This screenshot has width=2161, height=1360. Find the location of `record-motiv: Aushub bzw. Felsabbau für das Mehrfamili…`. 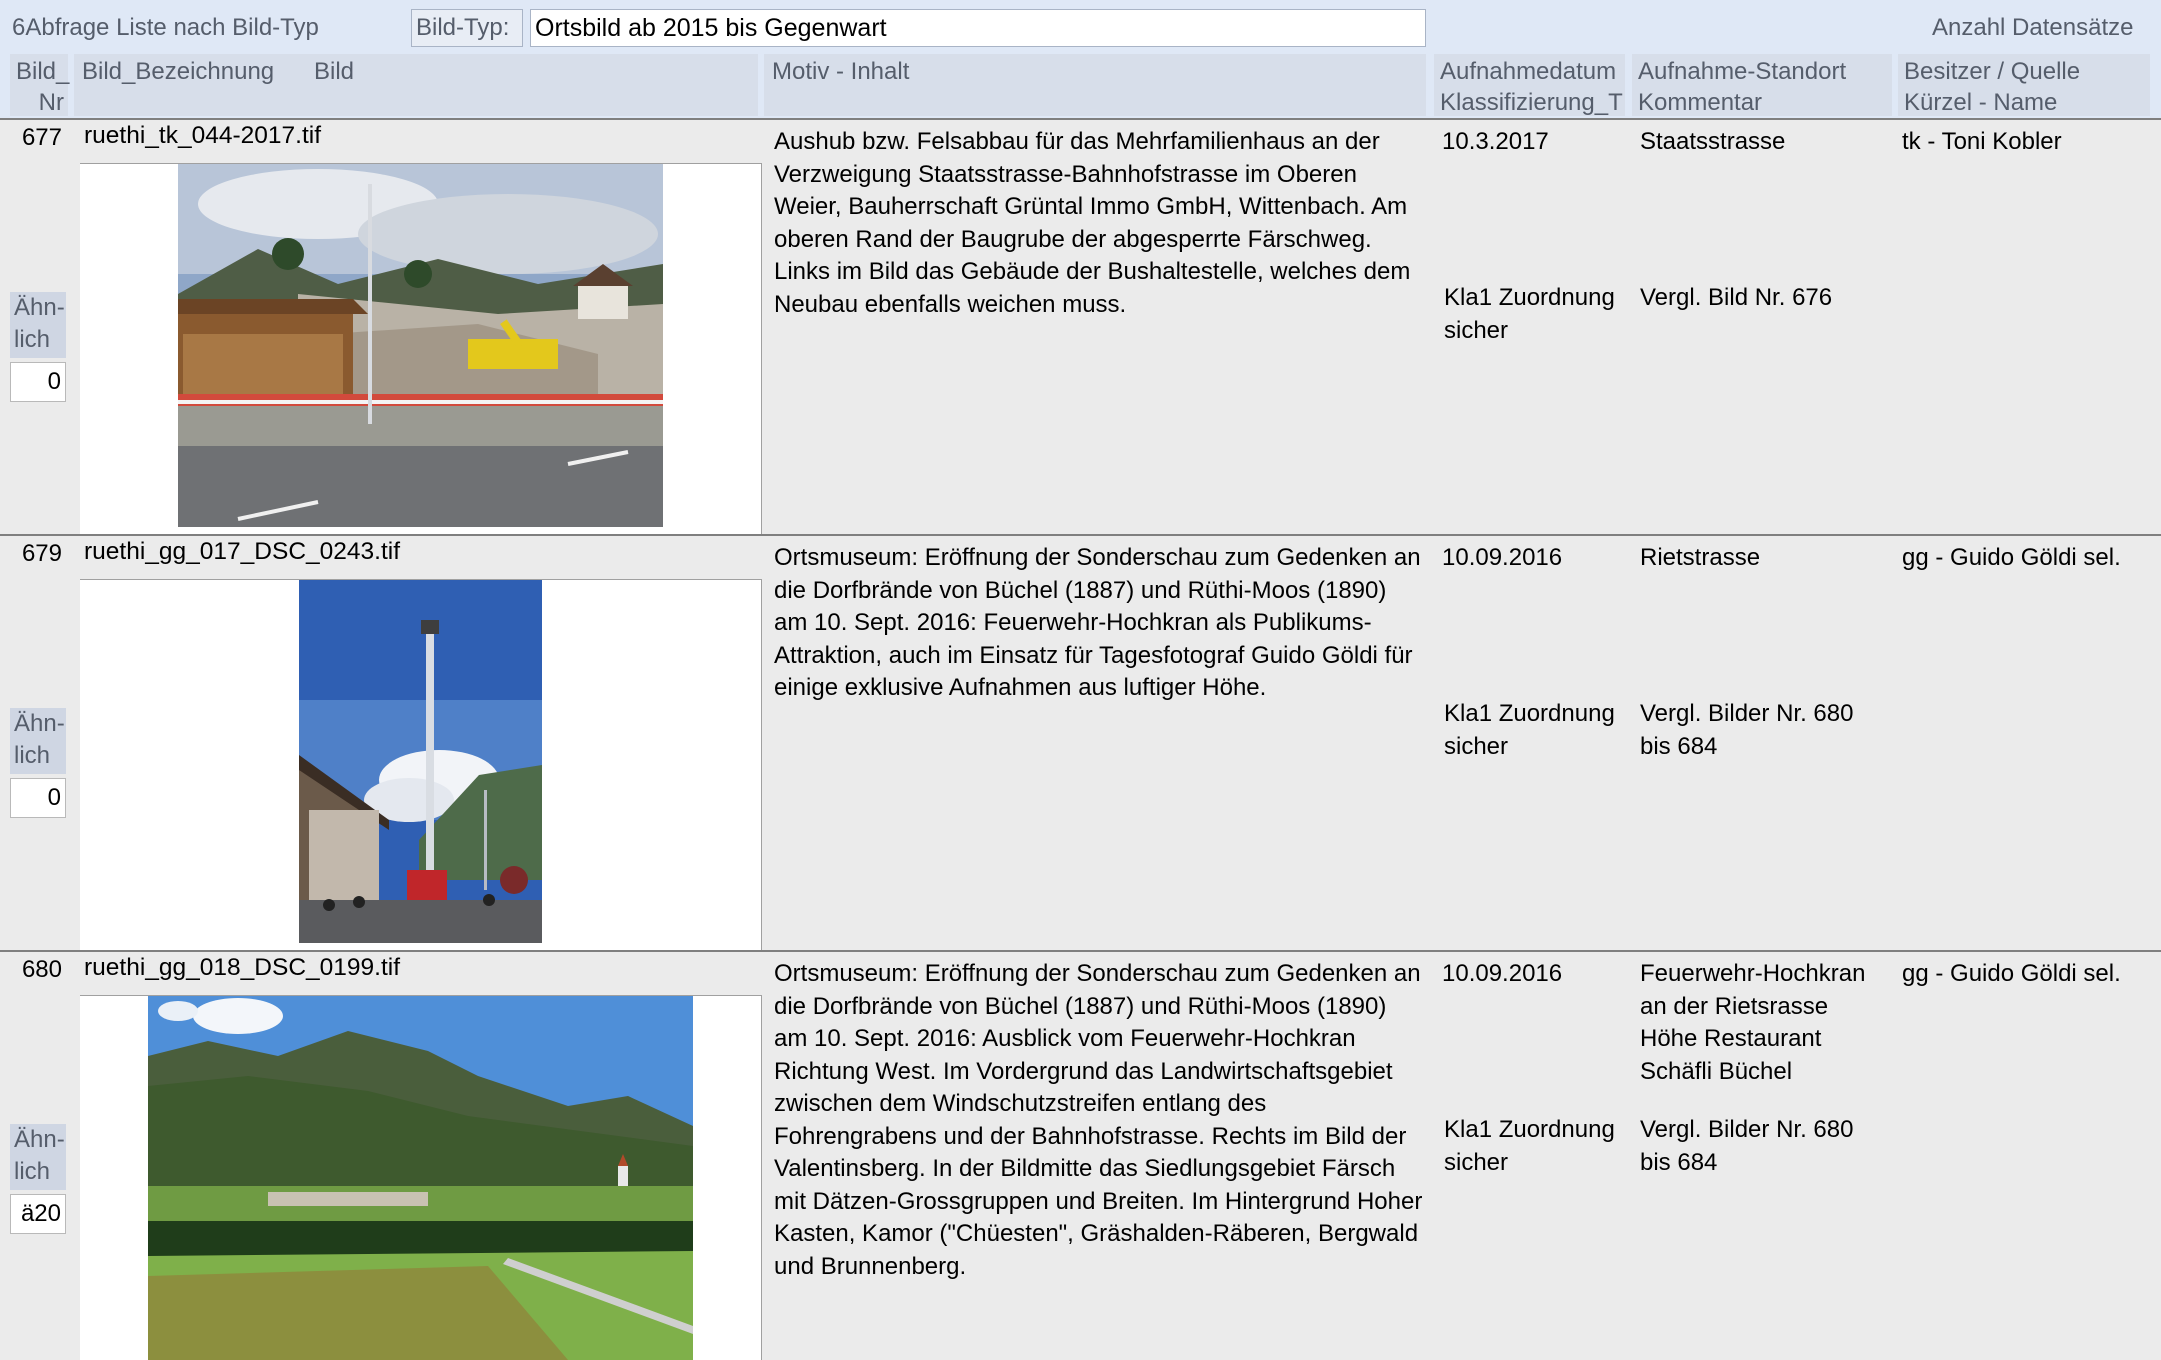

record-motiv: Aushub bzw. Felsabbau für das Mehrfamili… is located at coordinates (1099, 223).